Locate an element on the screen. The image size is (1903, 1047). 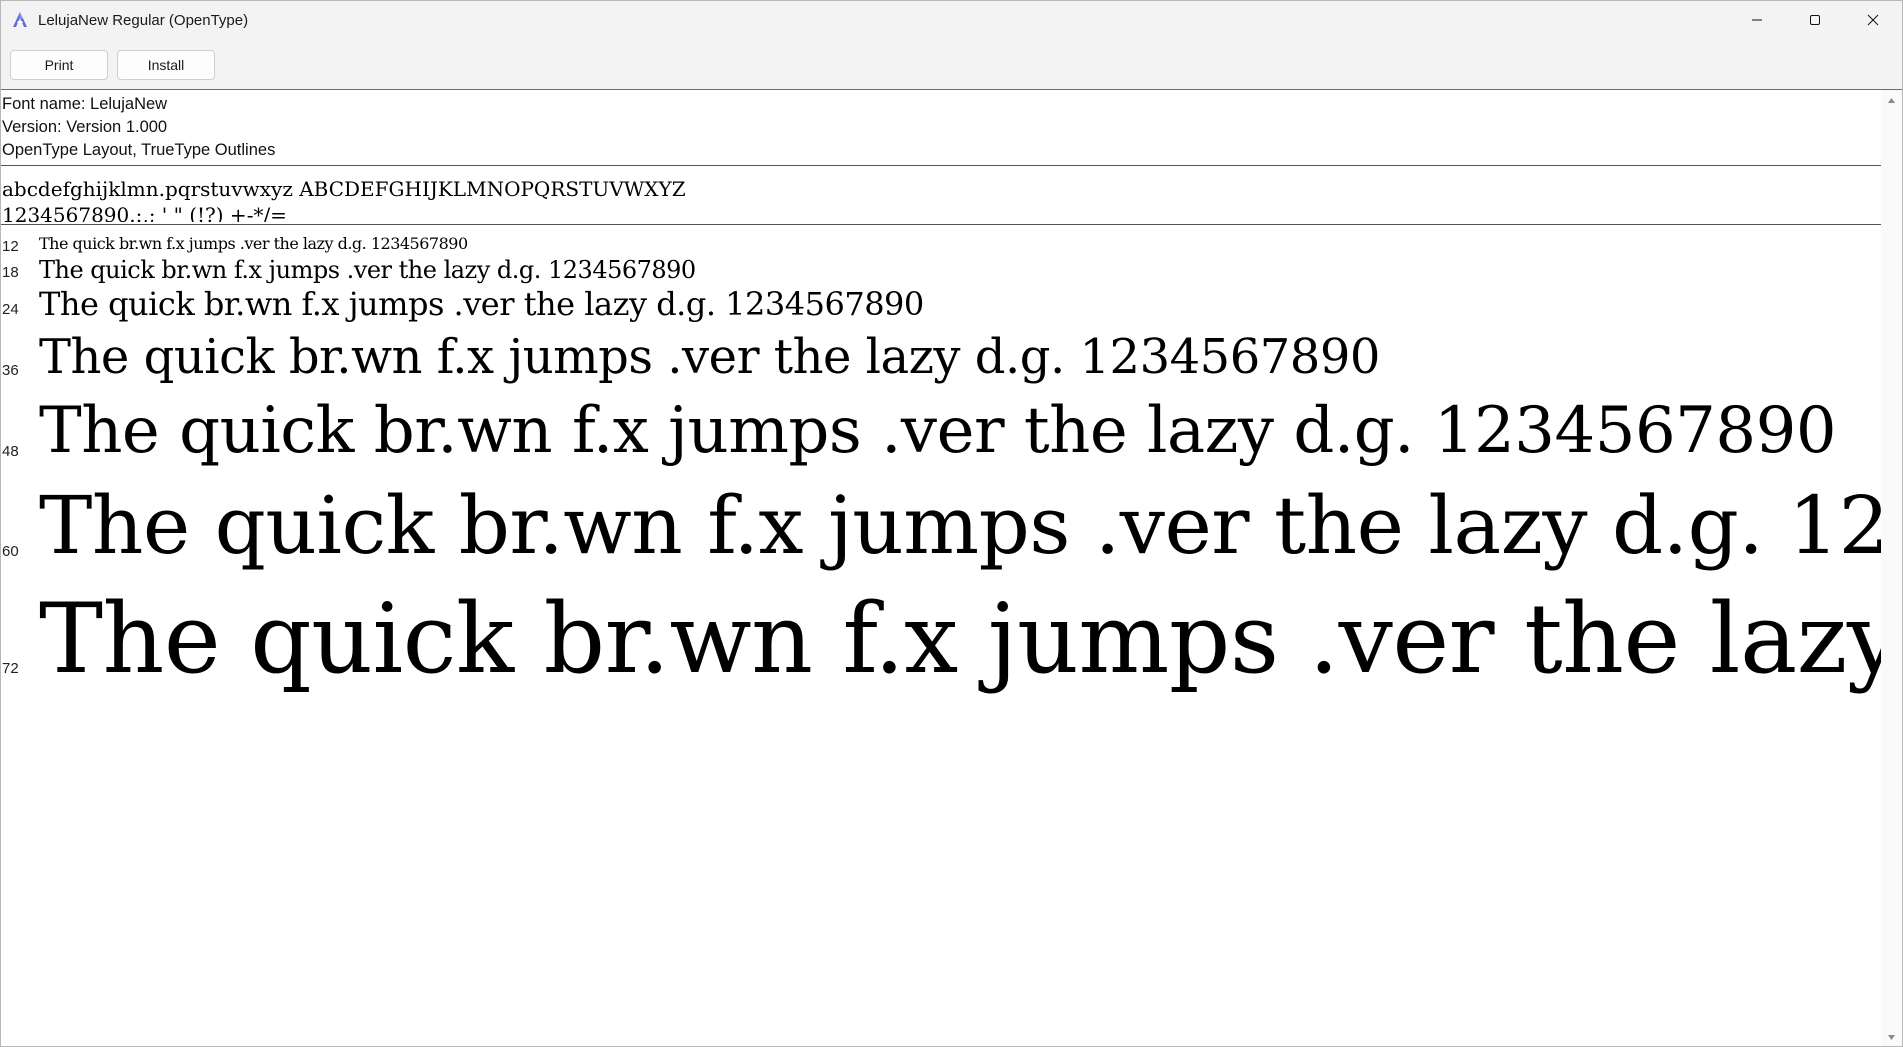
font-format: OpenType Layout, TrueType Outlines is located at coordinates (139, 150).